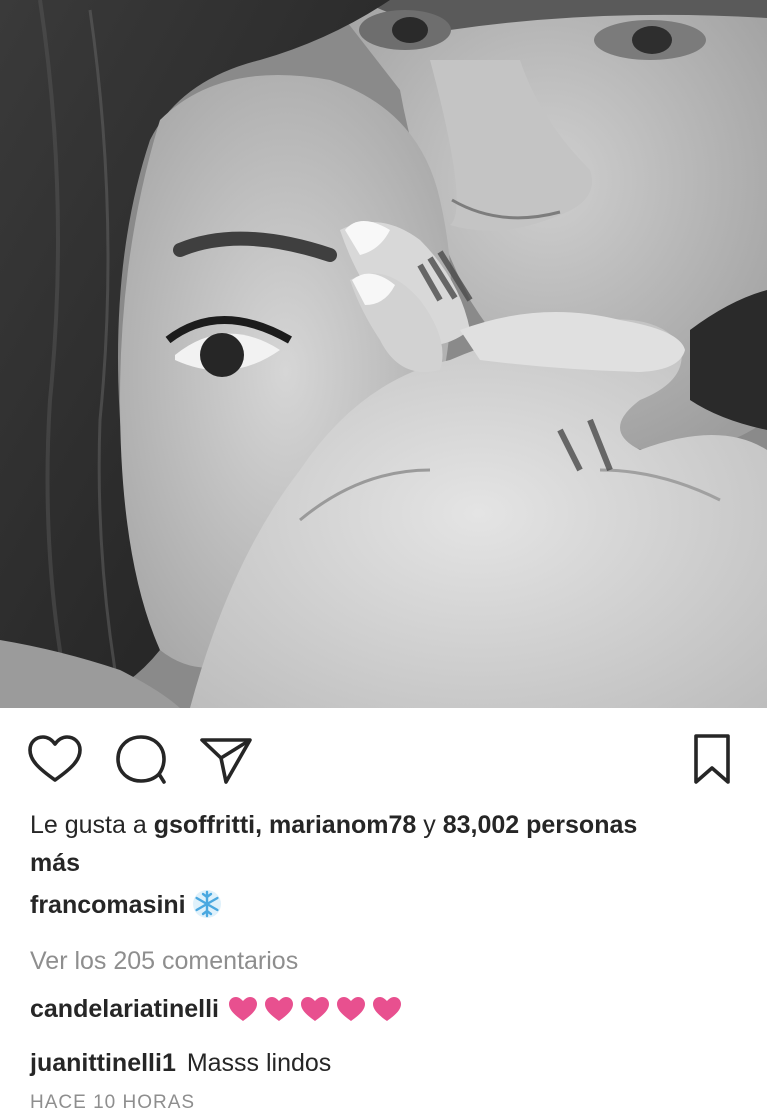  Describe the element at coordinates (113, 1102) in the screenshot. I see `post-timestamp: HACE 10 HORAS` at that location.